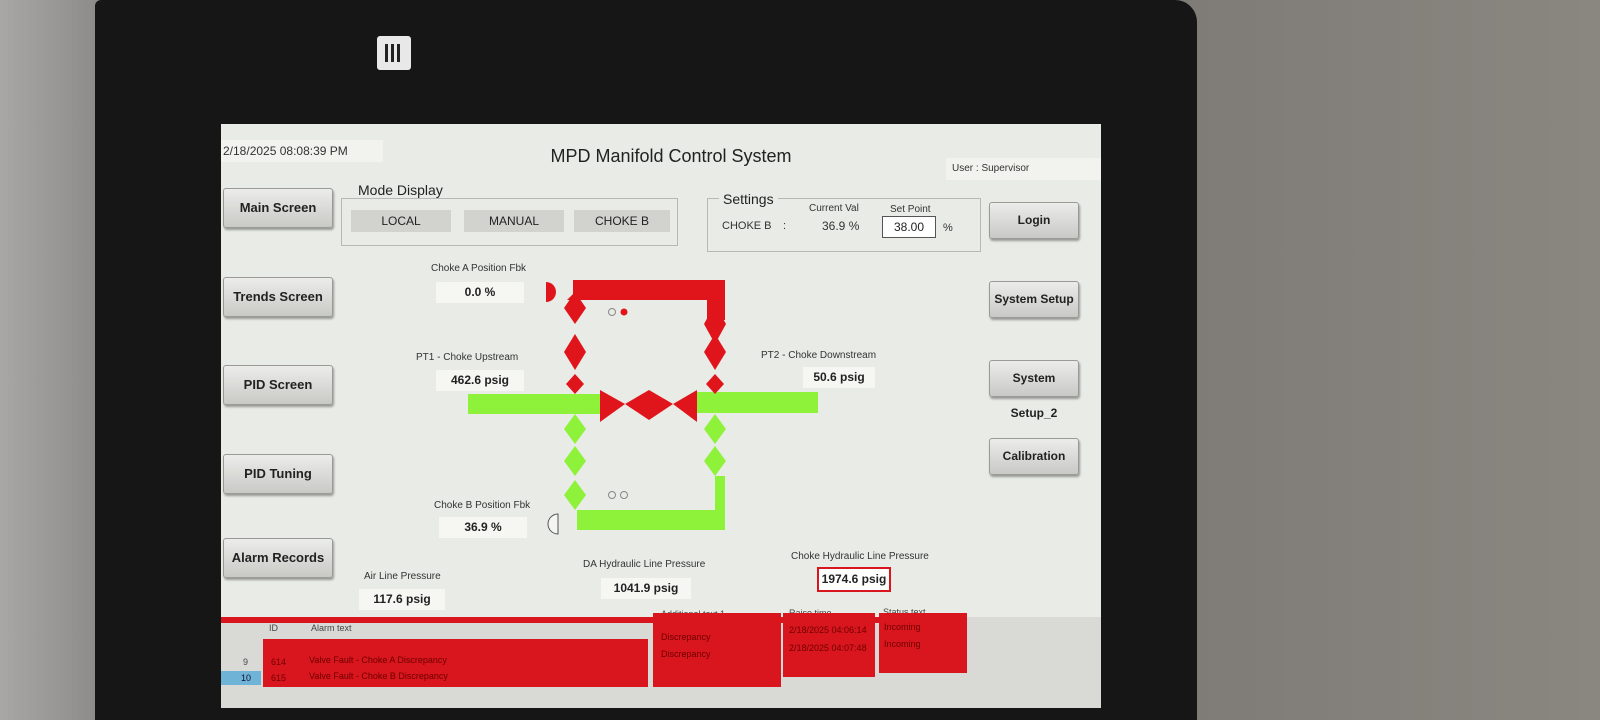 This screenshot has width=1600, height=720. I want to click on alarm-row-1-time: 2/18/2025 04:06:14, so click(828, 630).